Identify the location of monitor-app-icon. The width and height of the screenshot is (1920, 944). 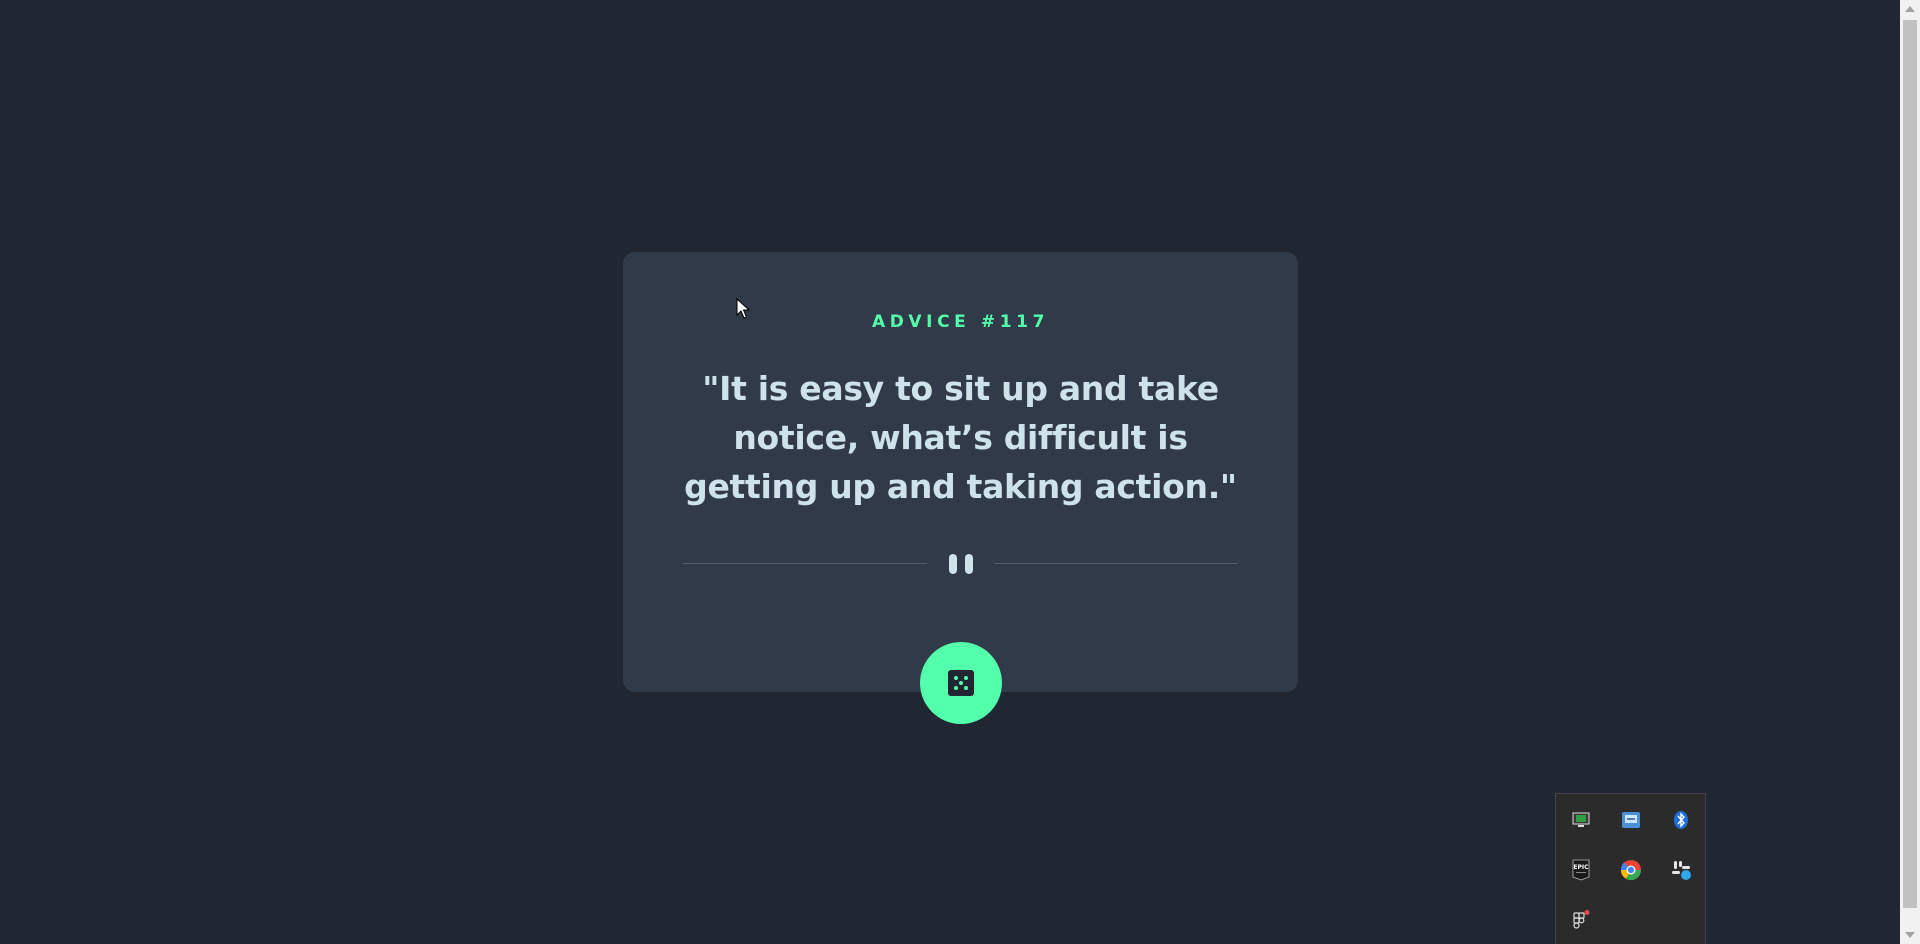
(1581, 820).